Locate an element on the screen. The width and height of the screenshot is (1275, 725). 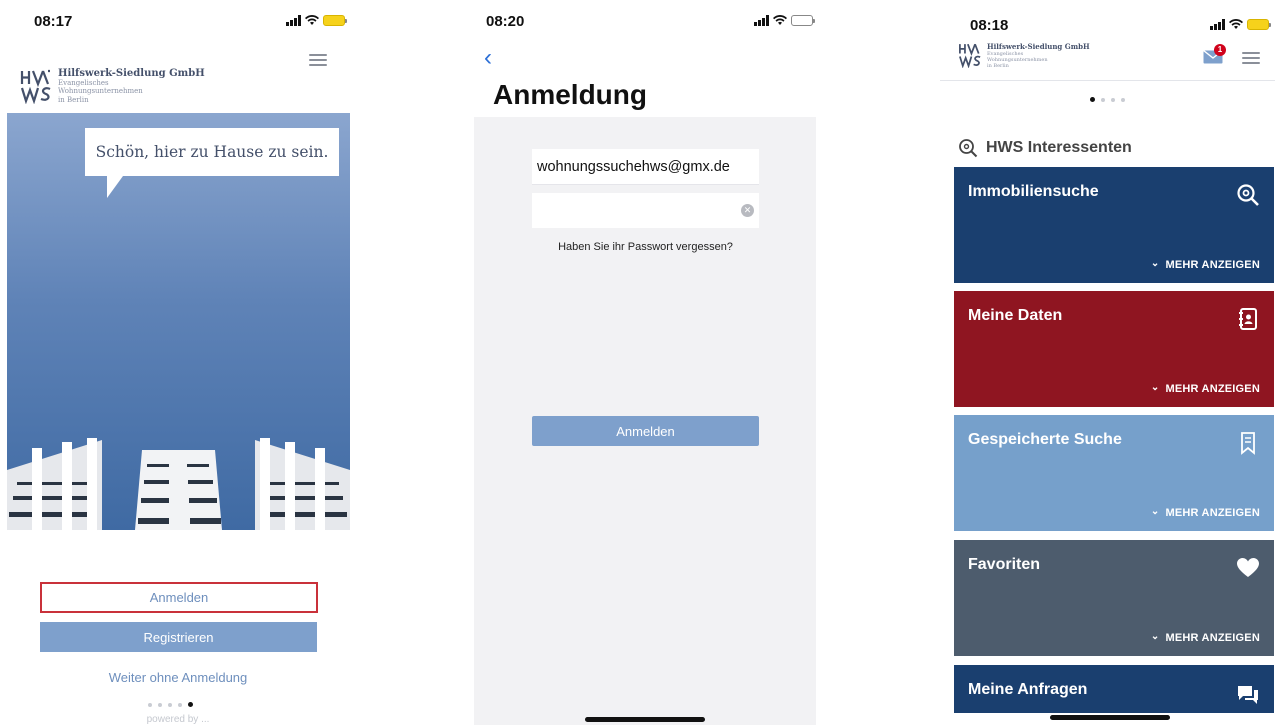
company-sub-line: Wohnungsunternehmen is located at coordinates (100, 91).